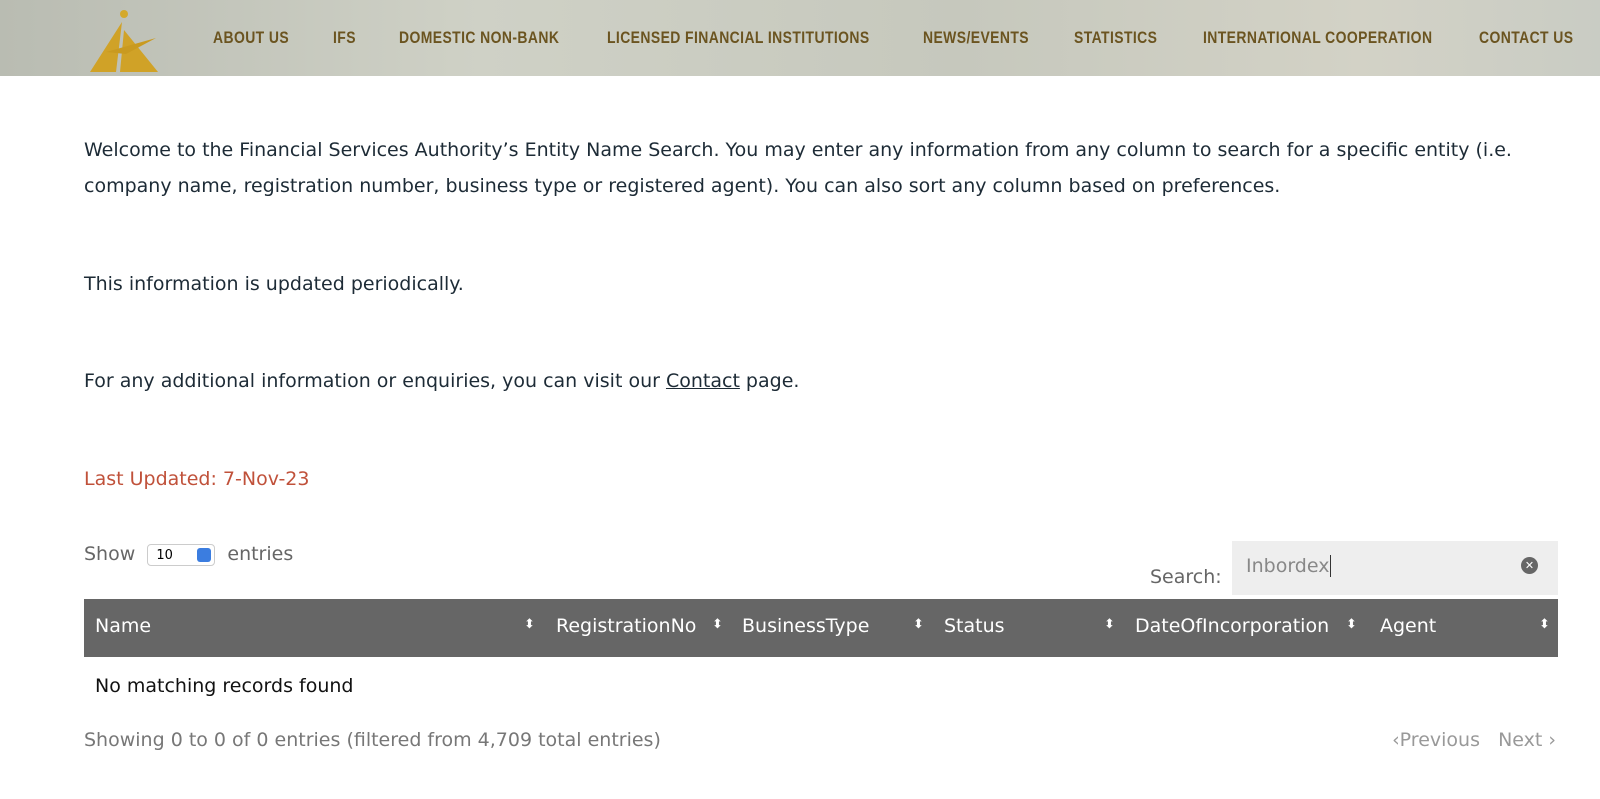 This screenshot has width=1600, height=799. Describe the element at coordinates (1232, 626) in the screenshot. I see `column-date-of-incorporation: DateOfIncorporation` at that location.